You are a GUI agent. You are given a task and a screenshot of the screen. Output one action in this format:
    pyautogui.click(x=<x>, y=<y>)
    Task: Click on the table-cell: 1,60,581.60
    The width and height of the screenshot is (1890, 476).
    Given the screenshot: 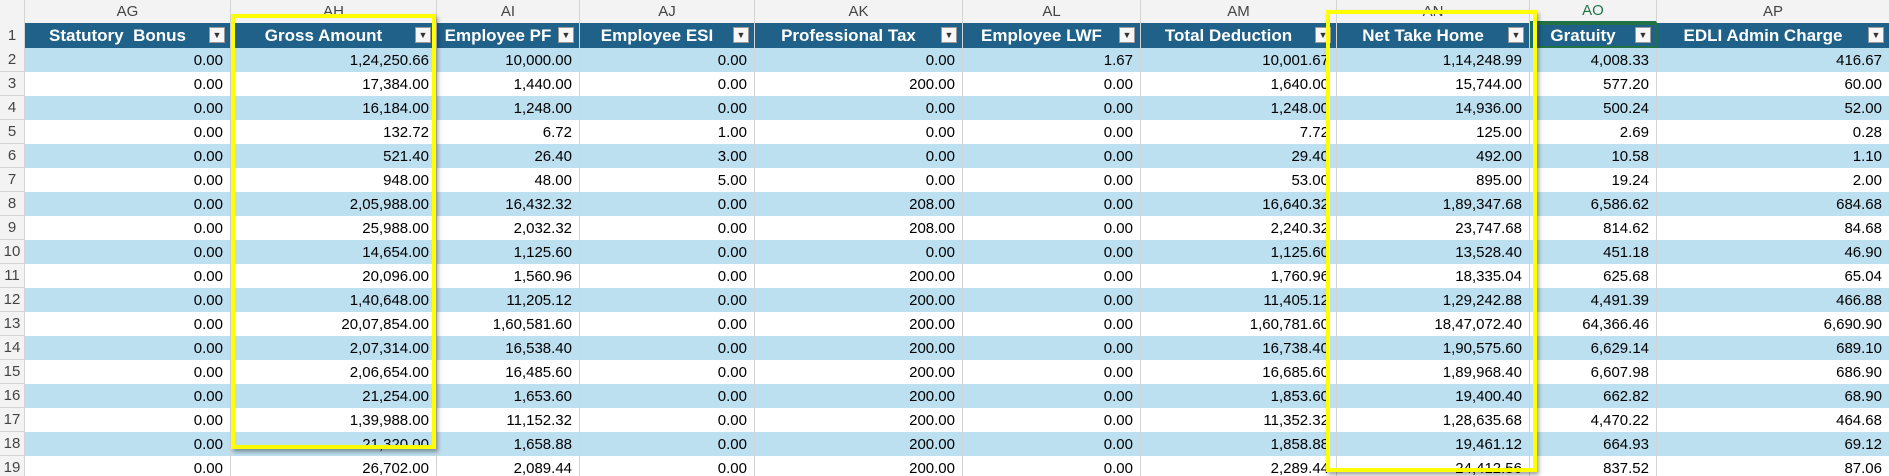 What is the action you would take?
    pyautogui.click(x=508, y=324)
    